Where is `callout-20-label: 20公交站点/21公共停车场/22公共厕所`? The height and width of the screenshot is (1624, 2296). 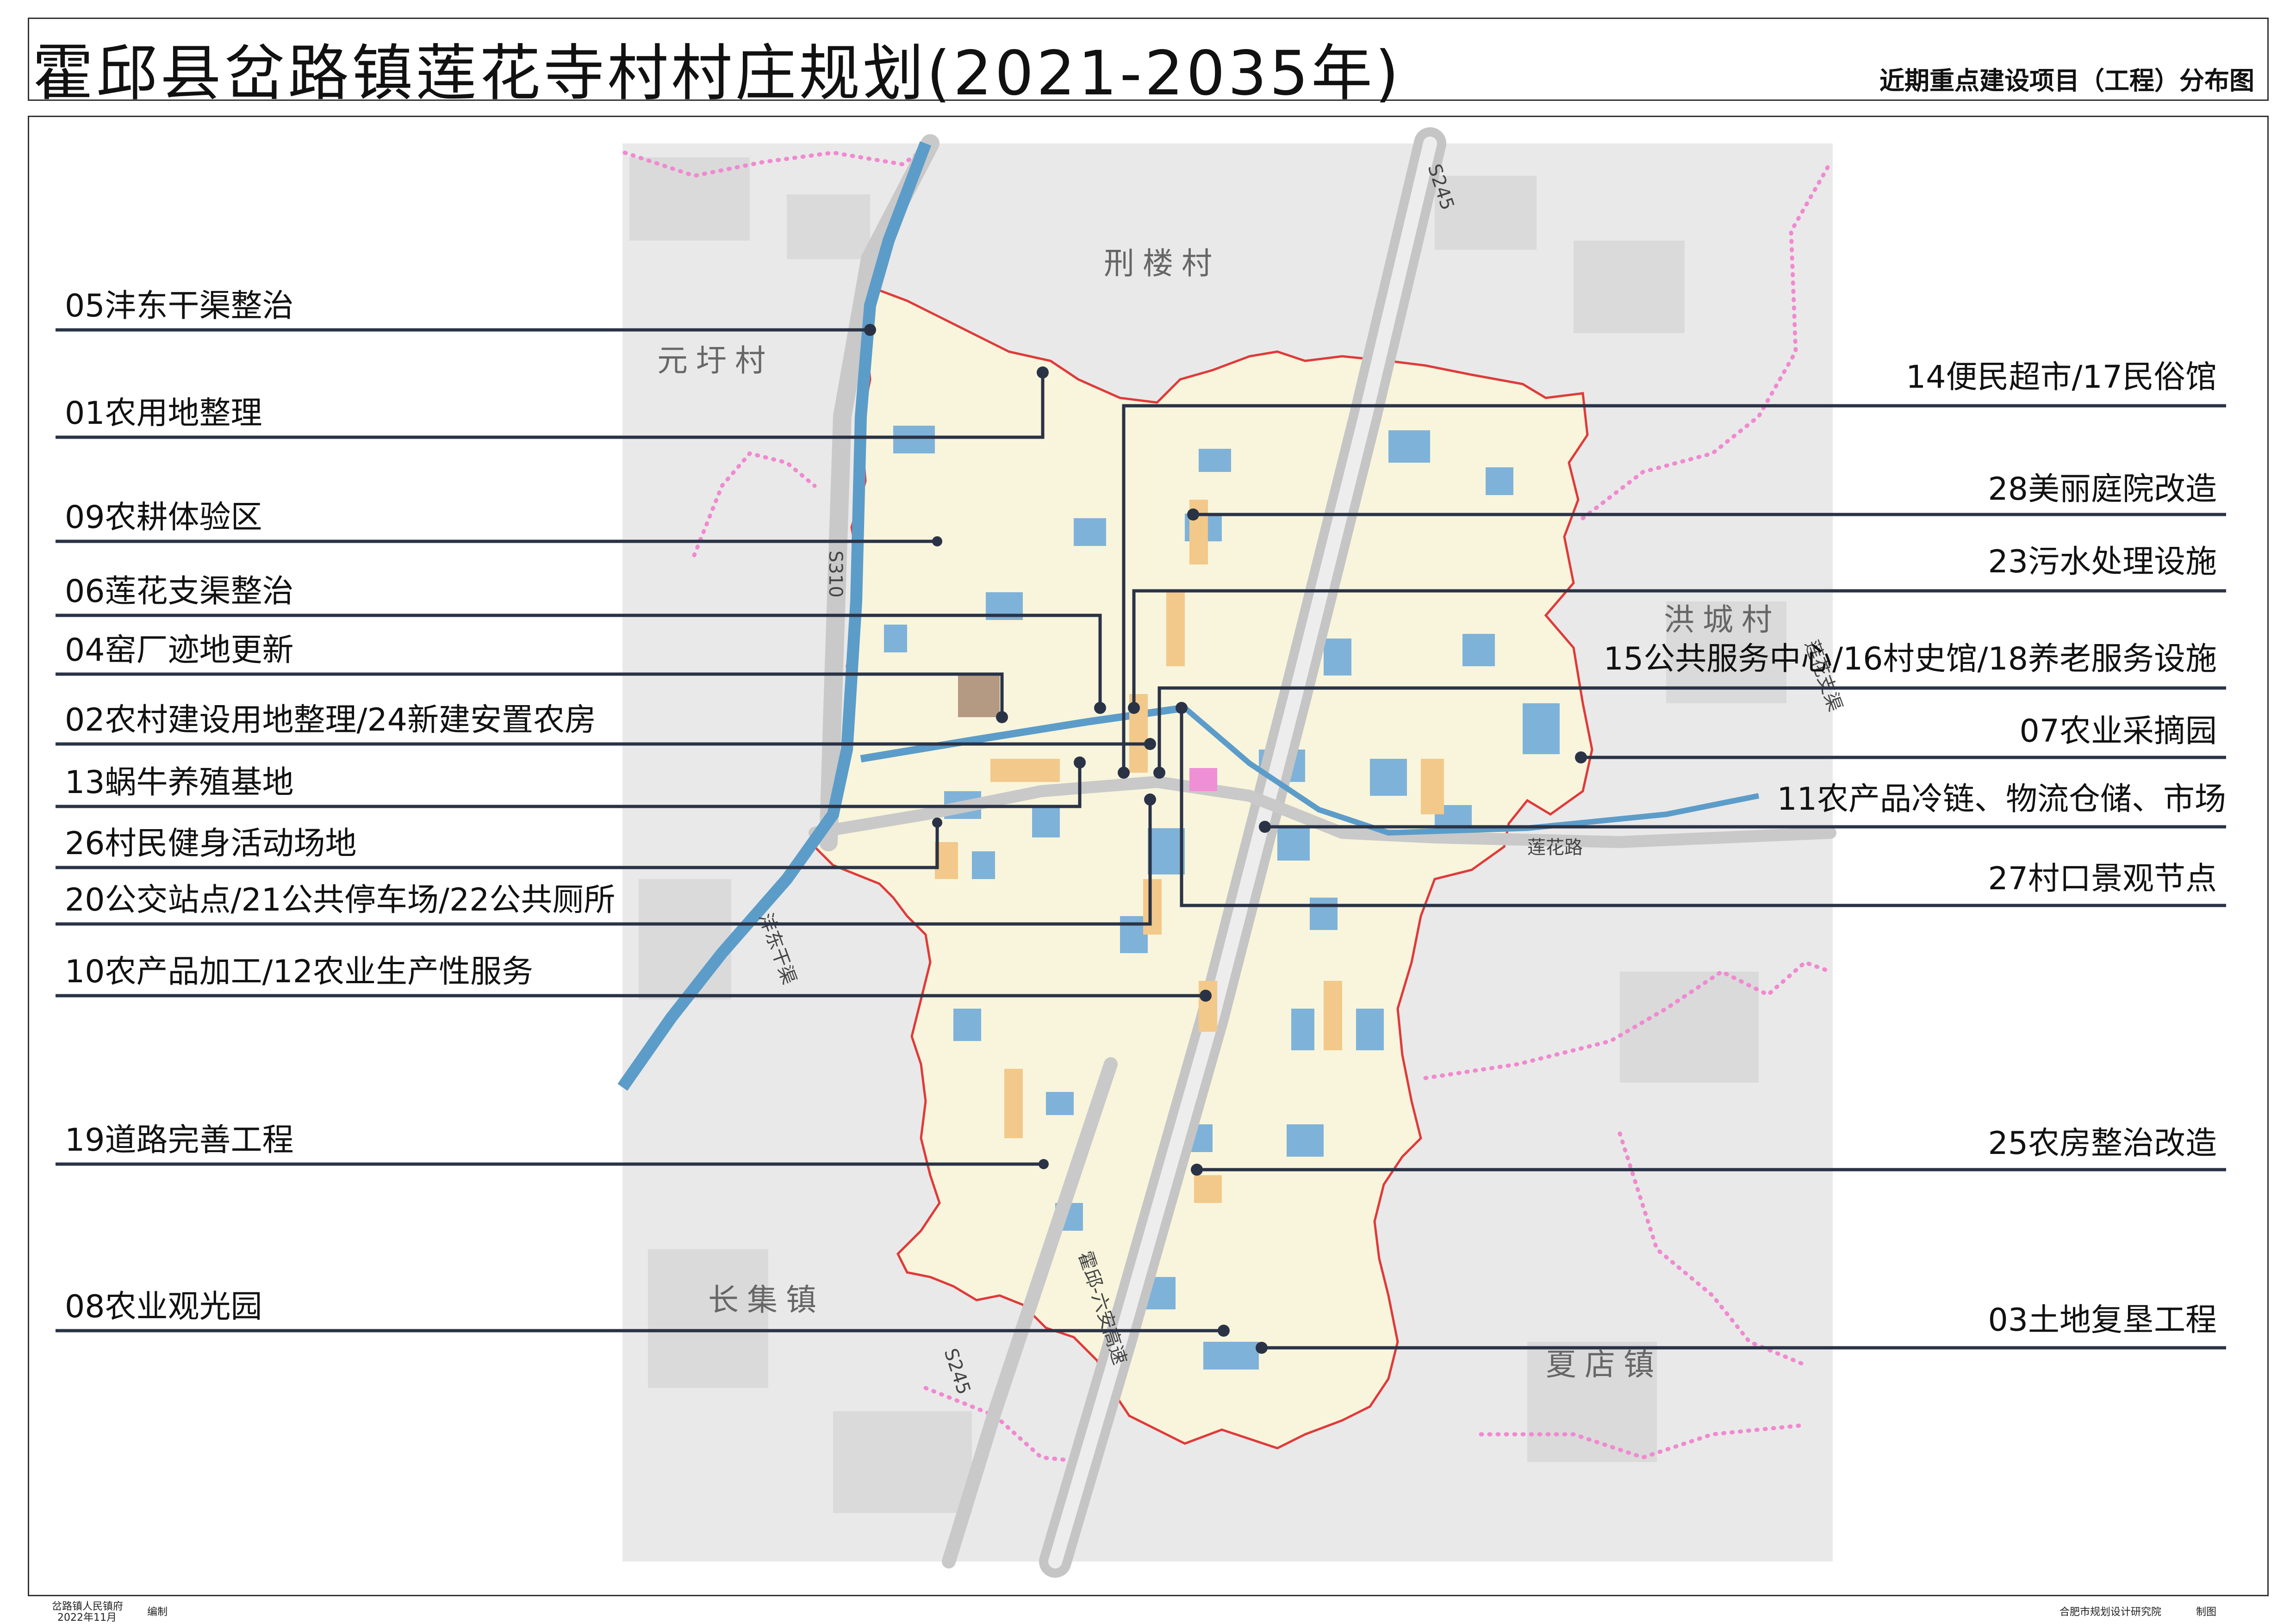 callout-20-label: 20公交站点/21公共停车场/22公共厕所 is located at coordinates (340, 900).